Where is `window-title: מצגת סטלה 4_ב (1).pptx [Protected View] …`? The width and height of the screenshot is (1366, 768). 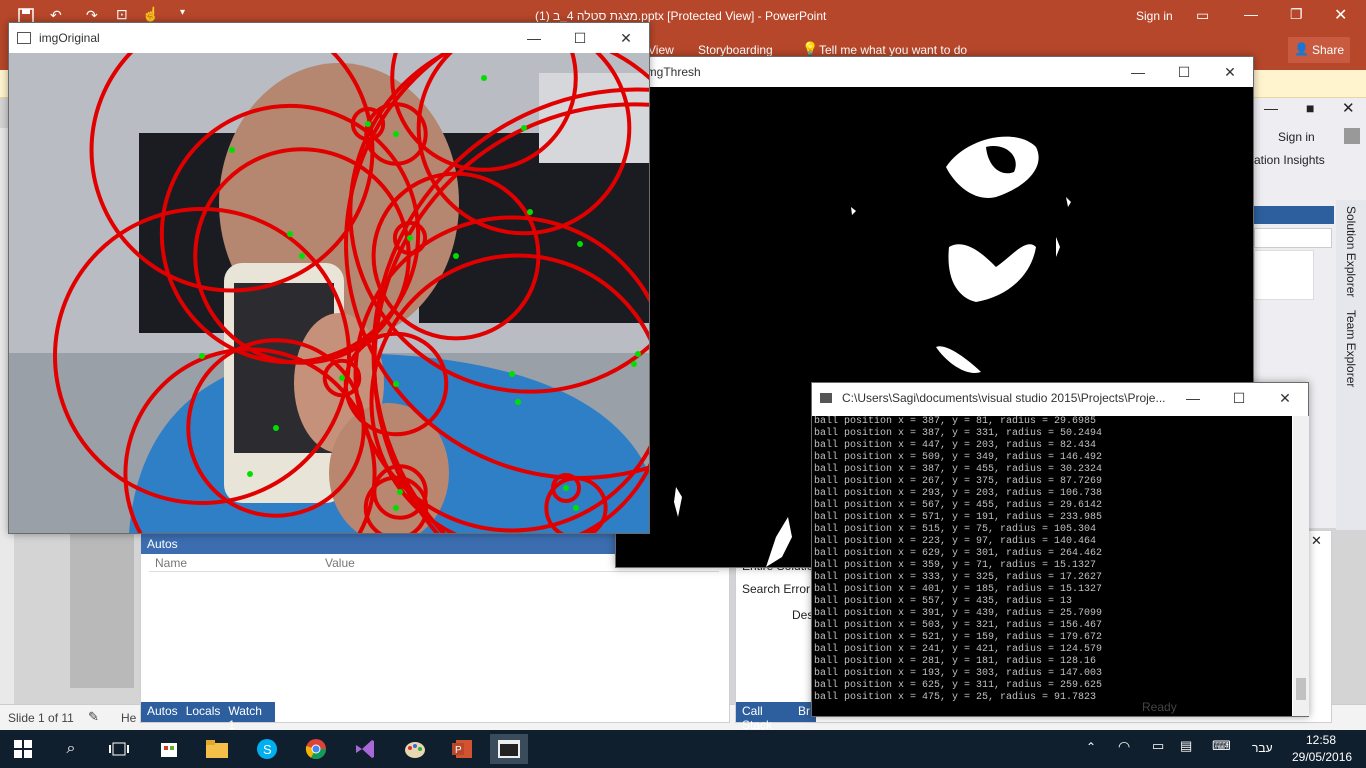
window-title: מצגת סטלה 4_ב (1).pptx [Protected View] … is located at coordinates (681, 16).